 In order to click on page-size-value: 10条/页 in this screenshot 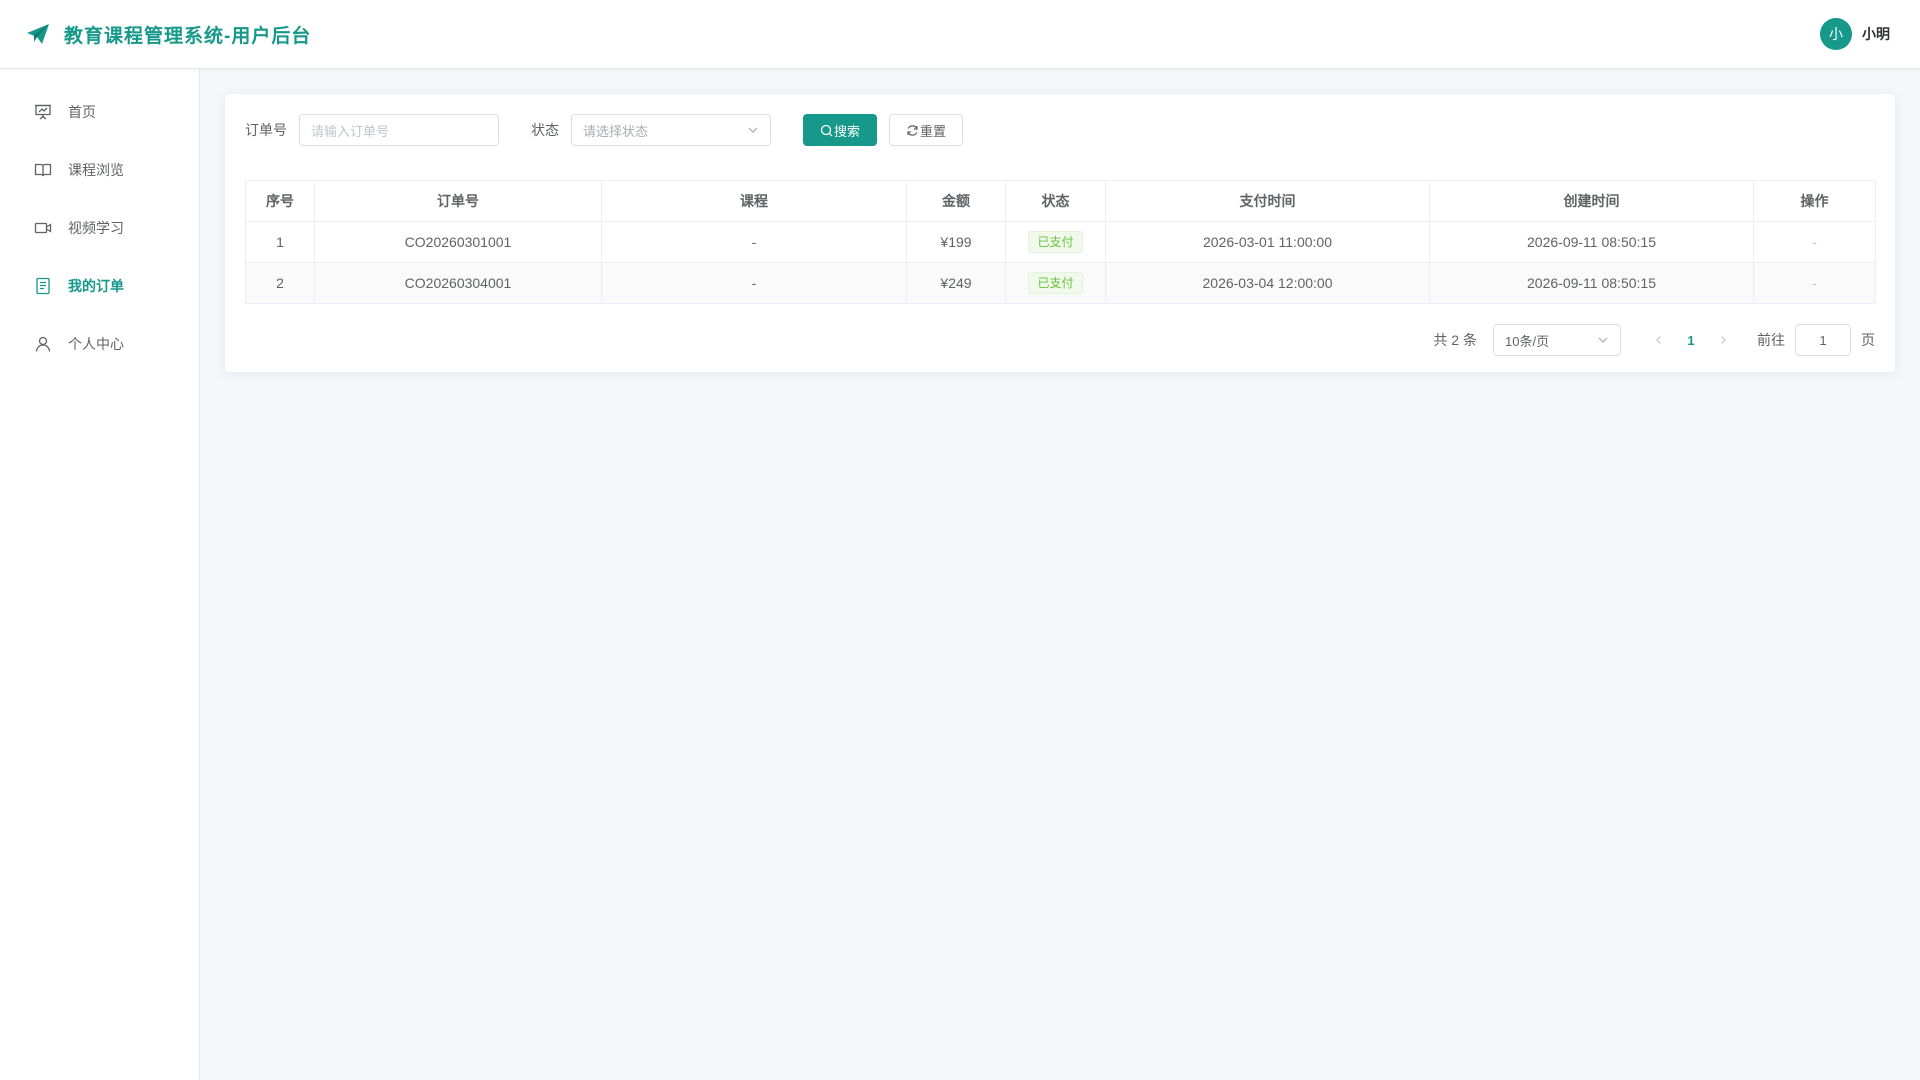, I will do `click(1527, 341)`.